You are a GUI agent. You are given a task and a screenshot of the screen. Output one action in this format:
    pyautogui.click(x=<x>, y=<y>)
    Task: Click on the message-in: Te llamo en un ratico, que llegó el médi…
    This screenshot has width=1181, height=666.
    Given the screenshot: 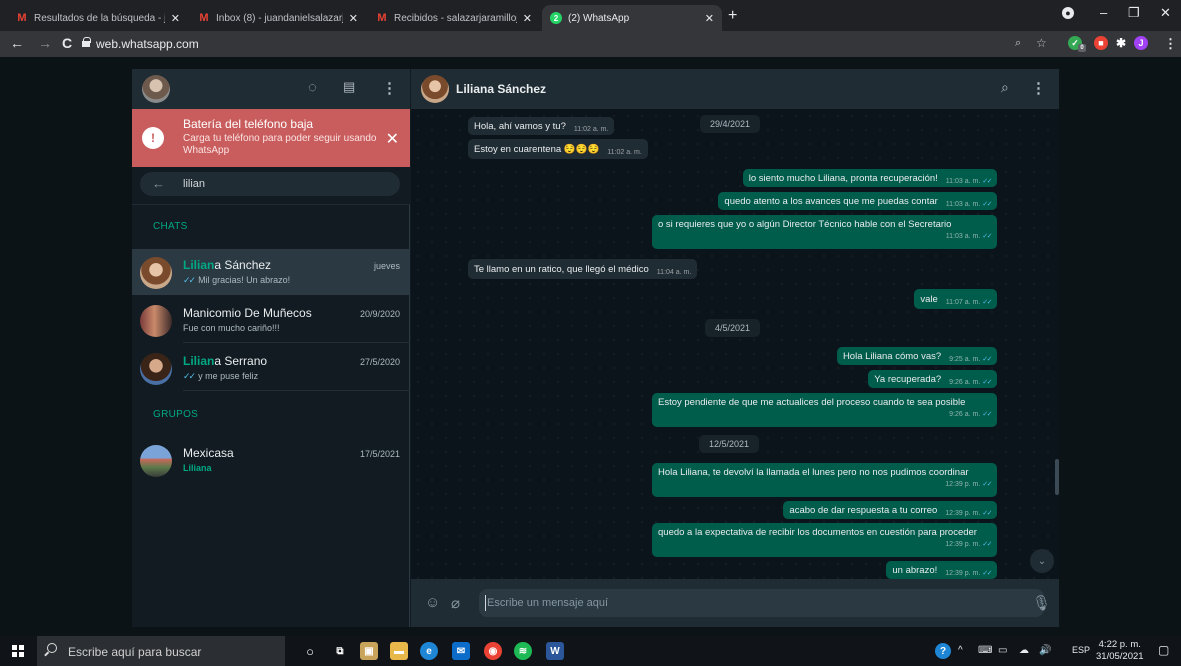 What is the action you would take?
    pyautogui.click(x=583, y=269)
    